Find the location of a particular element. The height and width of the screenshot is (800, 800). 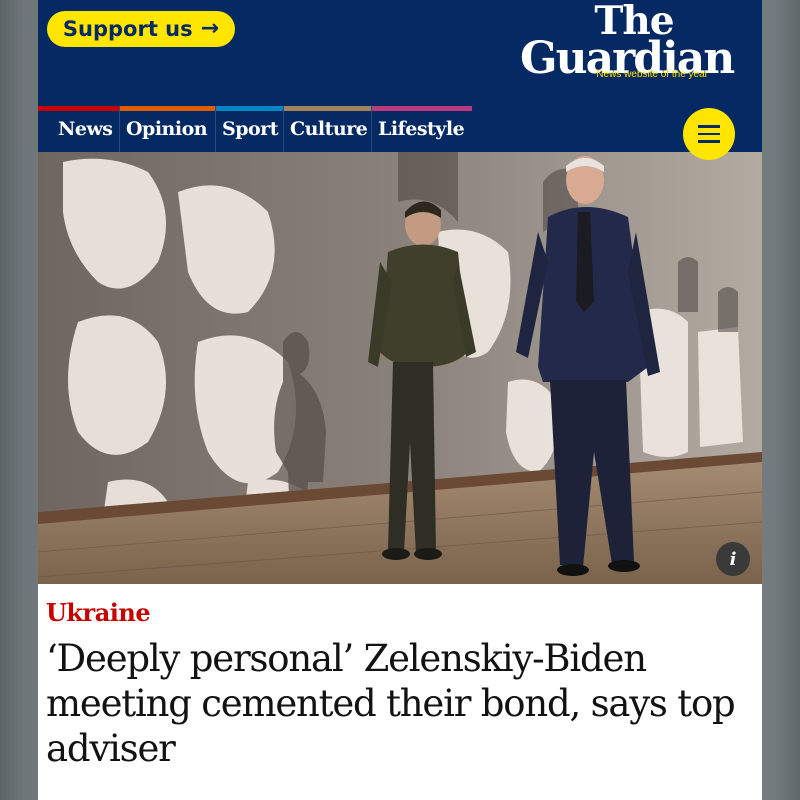

nav-item-label: Culture is located at coordinates (329, 129).